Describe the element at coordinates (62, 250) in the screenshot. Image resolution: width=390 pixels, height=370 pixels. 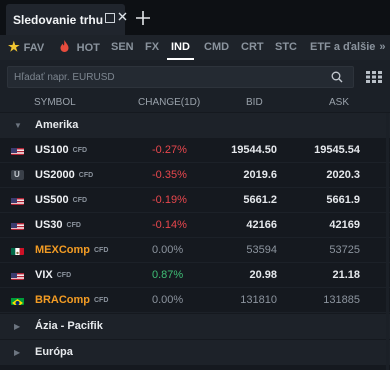
I see `symbol-text: MEXComp` at that location.